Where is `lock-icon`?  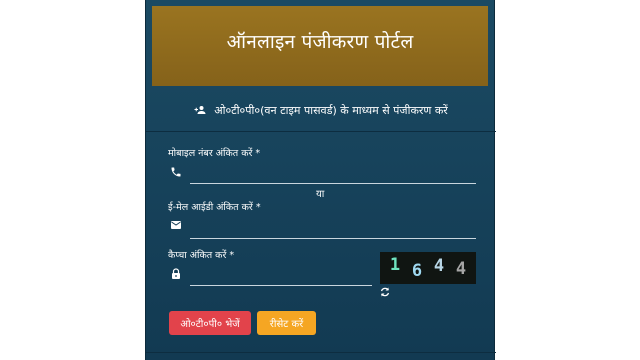
lock-icon is located at coordinates (176, 273).